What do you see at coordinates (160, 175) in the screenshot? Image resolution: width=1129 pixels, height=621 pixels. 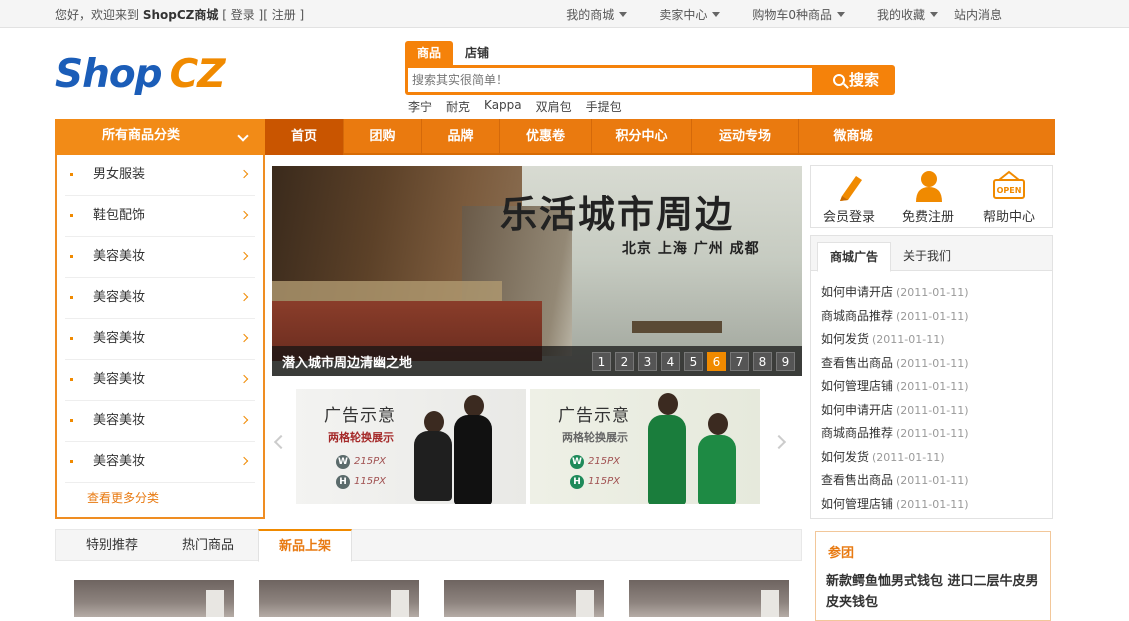 I see `category-item: 男女服装` at bounding box center [160, 175].